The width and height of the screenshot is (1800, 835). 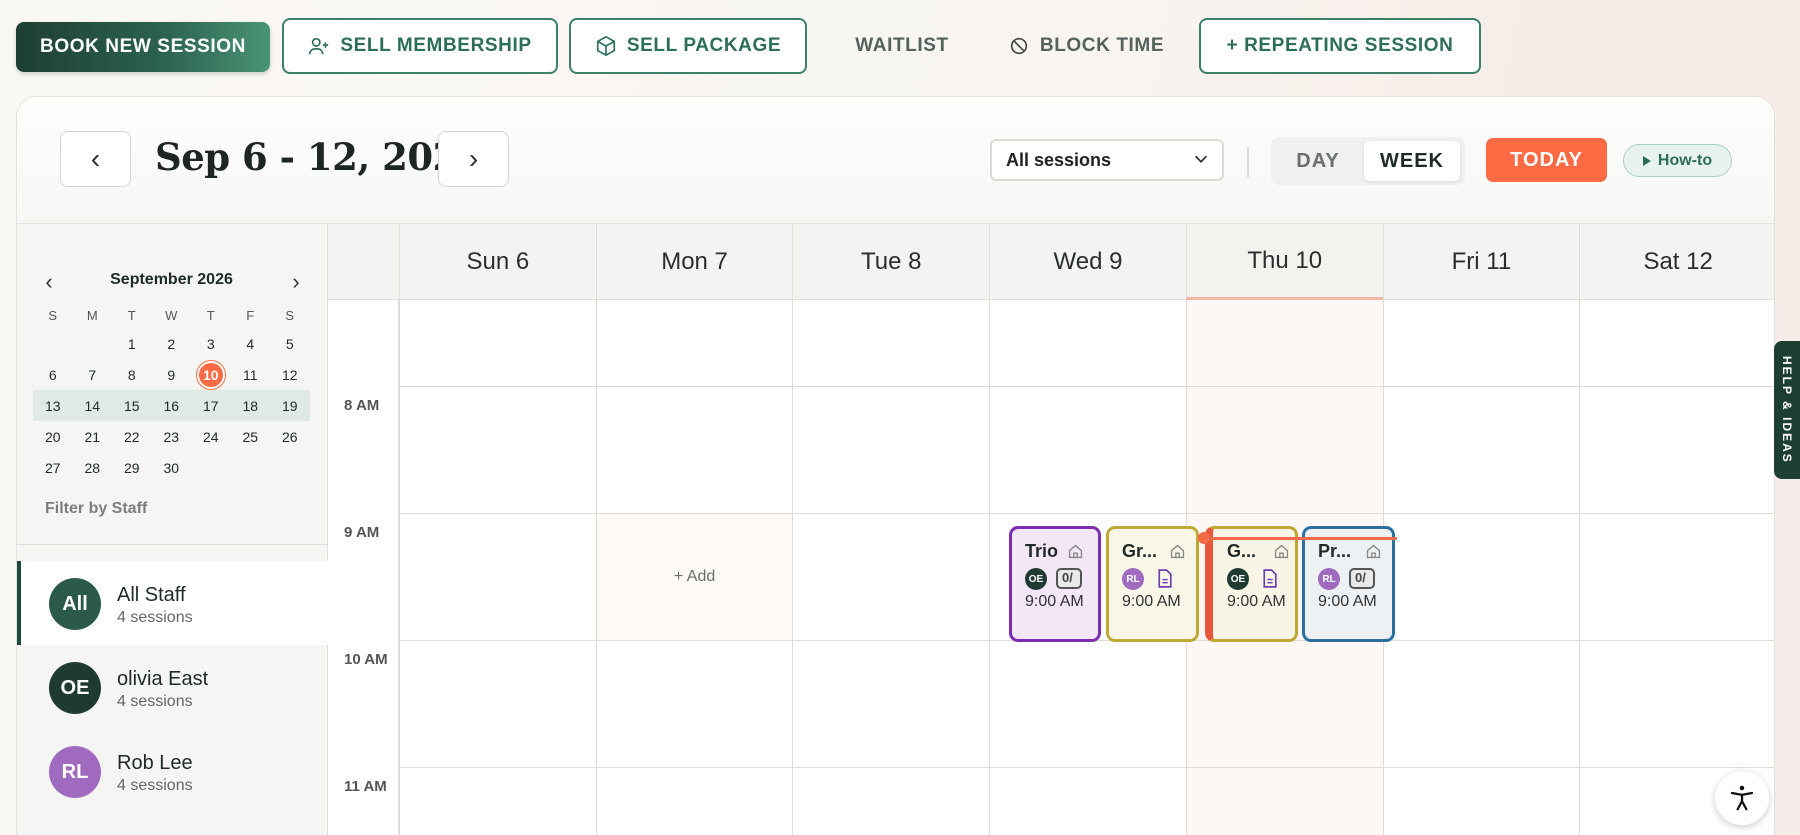 What do you see at coordinates (53, 436) in the screenshot?
I see `mini-calendar-day: 20` at bounding box center [53, 436].